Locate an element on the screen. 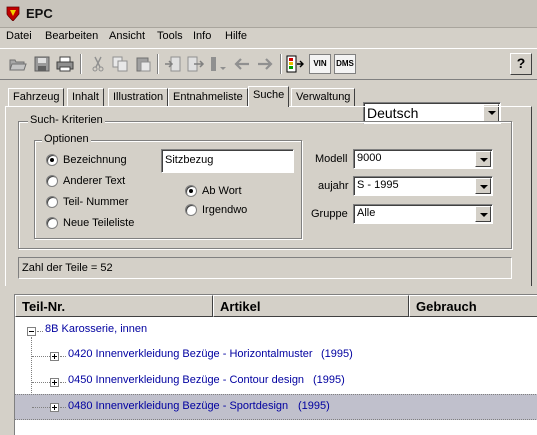  vin-button: VIN is located at coordinates (320, 64).